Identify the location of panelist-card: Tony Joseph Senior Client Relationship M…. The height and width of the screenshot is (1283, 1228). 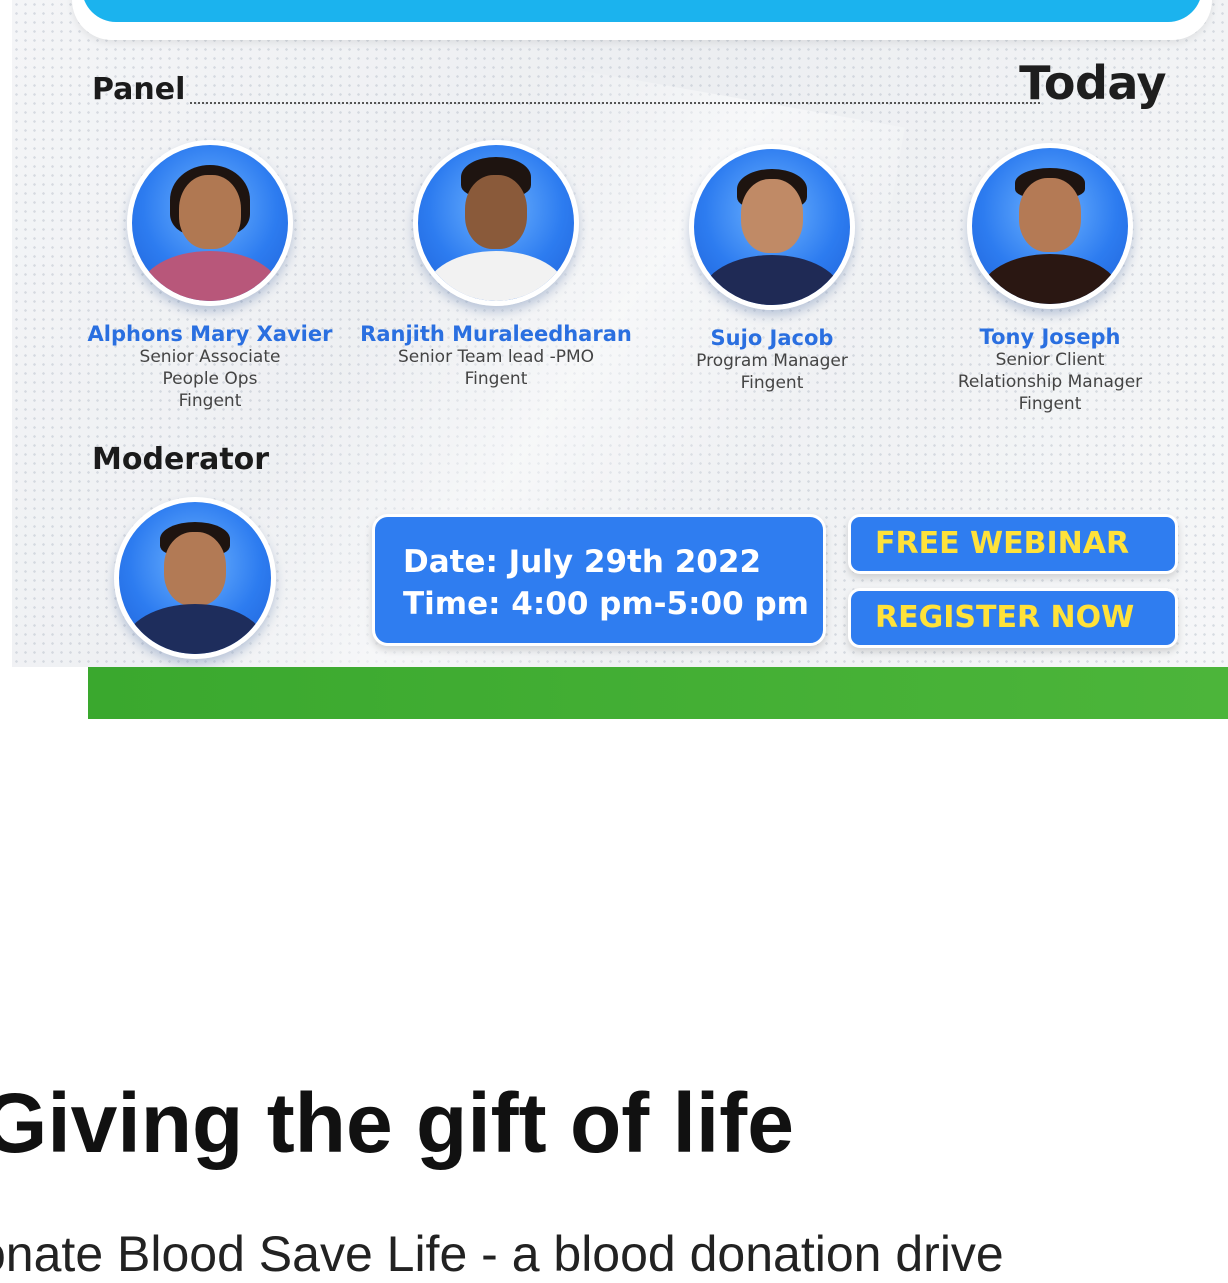
(1050, 279).